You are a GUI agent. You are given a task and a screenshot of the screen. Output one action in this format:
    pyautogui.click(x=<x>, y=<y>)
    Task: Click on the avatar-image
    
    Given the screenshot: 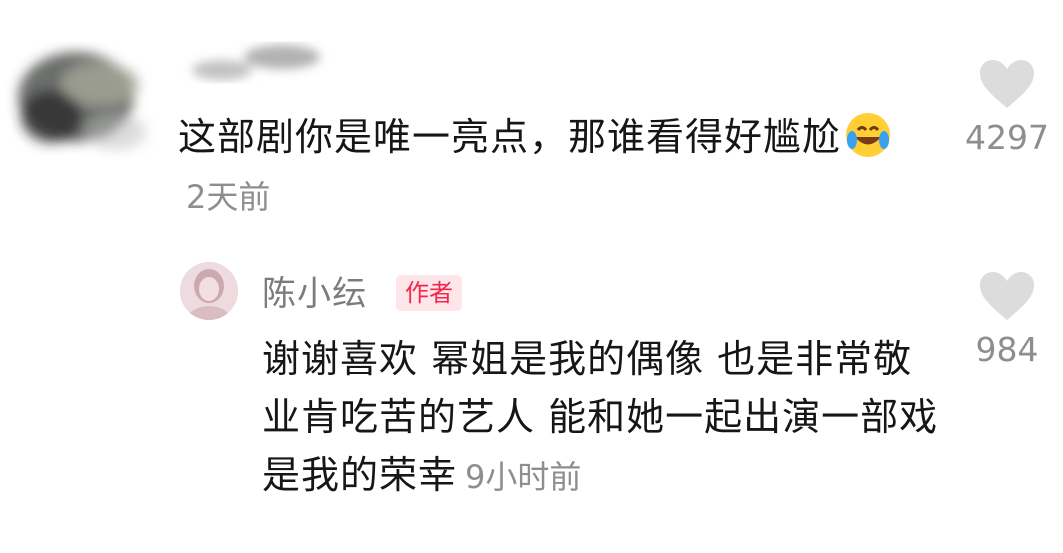 What is the action you would take?
    pyautogui.click(x=209, y=291)
    